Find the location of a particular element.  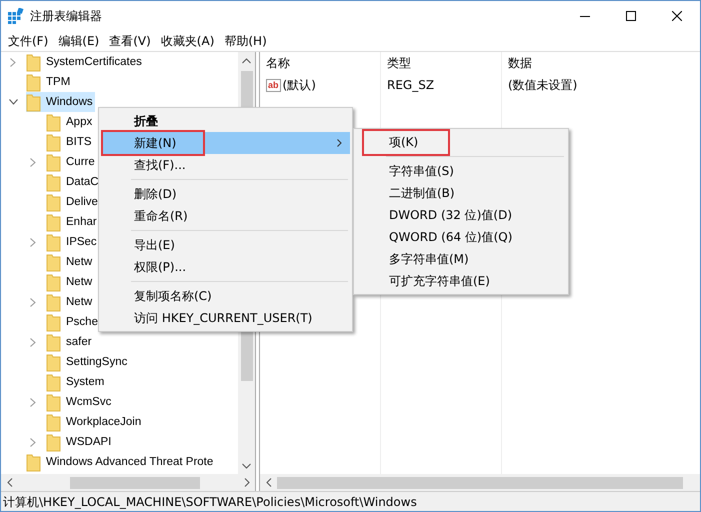

table-cell-text: REG_SZ is located at coordinates (411, 85).